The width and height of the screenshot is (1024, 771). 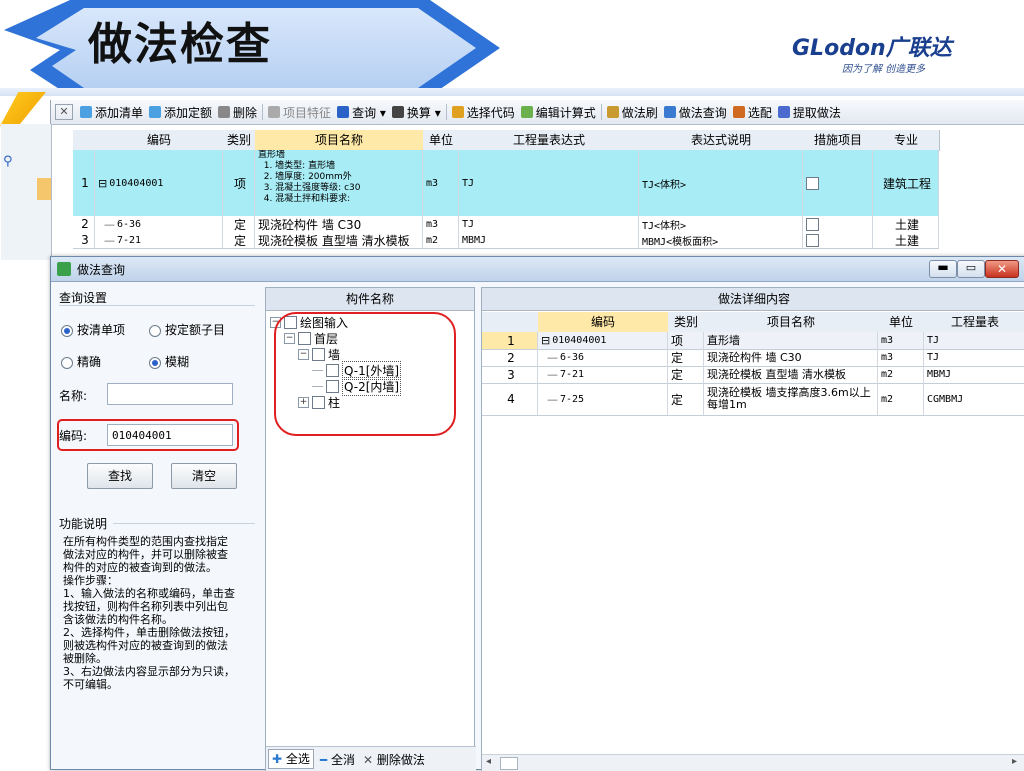 What do you see at coordinates (400, 759) in the screenshot?
I see `delete-method-label: 删除做法` at bounding box center [400, 759].